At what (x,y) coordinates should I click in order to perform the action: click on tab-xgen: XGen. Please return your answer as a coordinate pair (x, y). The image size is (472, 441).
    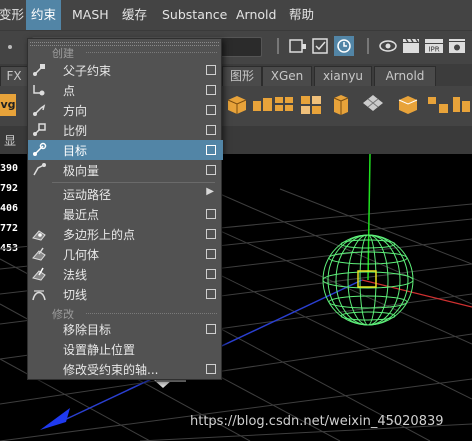
    Looking at the image, I should click on (287, 76).